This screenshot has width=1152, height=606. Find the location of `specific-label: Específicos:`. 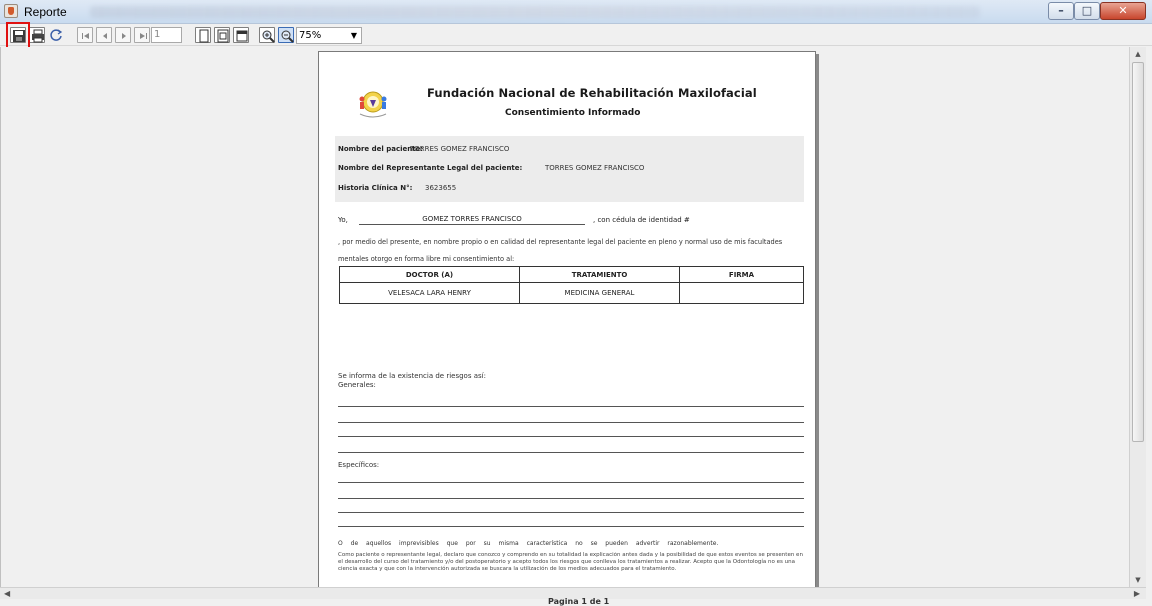

specific-label: Específicos: is located at coordinates (359, 465).